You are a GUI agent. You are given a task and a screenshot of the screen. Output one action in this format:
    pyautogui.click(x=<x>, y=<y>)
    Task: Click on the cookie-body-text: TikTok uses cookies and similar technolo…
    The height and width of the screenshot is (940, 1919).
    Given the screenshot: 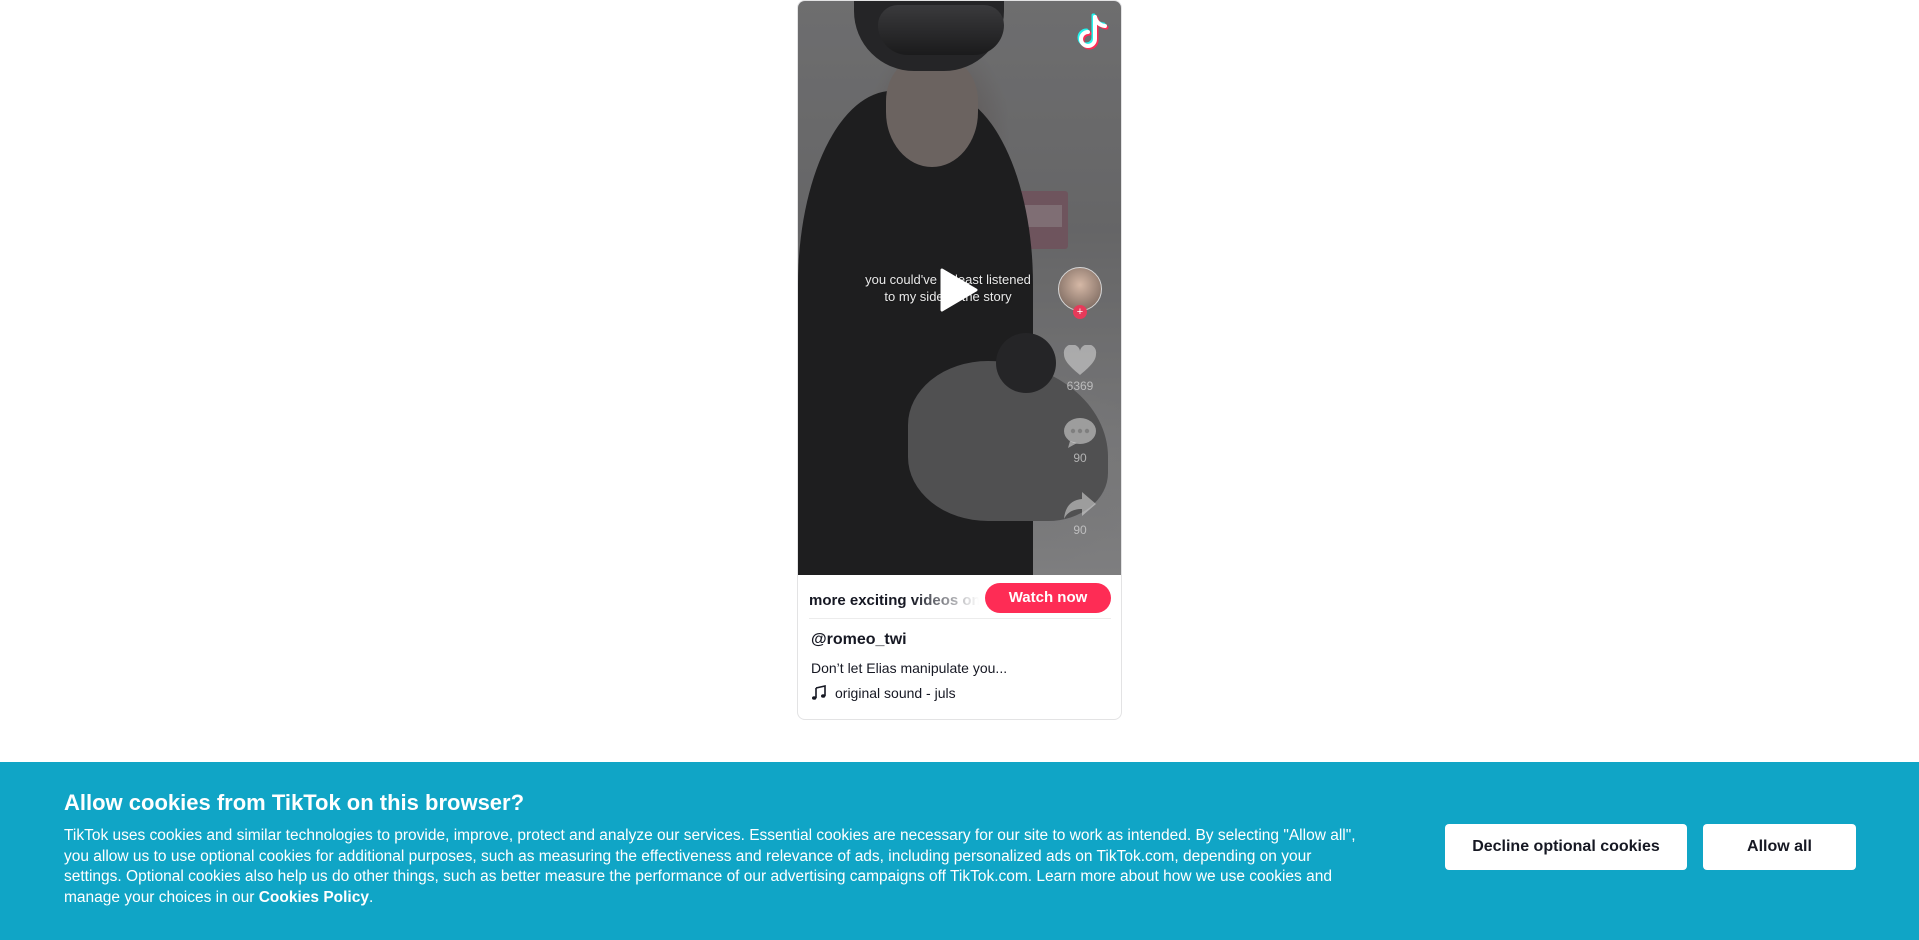 What is the action you would take?
    pyautogui.click(x=710, y=866)
    